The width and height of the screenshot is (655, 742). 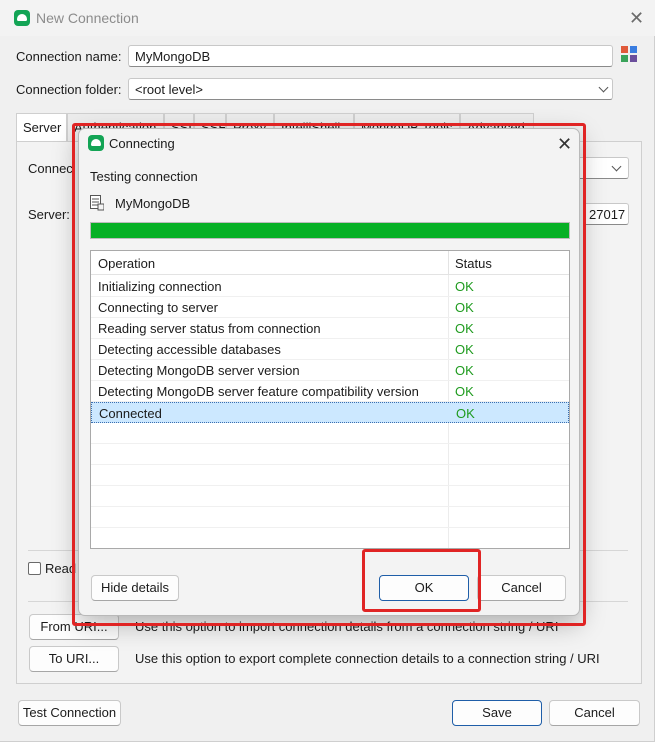 What do you see at coordinates (448, 263) in the screenshot?
I see `column-separator` at bounding box center [448, 263].